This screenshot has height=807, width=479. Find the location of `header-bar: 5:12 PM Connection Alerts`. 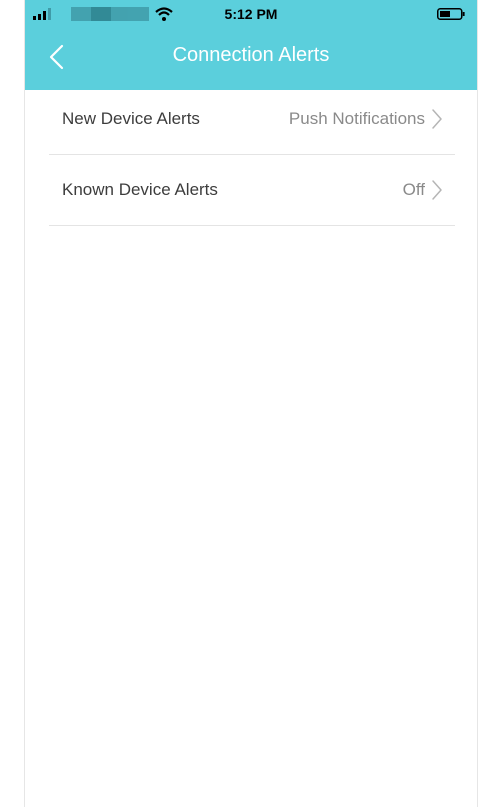

header-bar: 5:12 PM Connection Alerts is located at coordinates (251, 45).